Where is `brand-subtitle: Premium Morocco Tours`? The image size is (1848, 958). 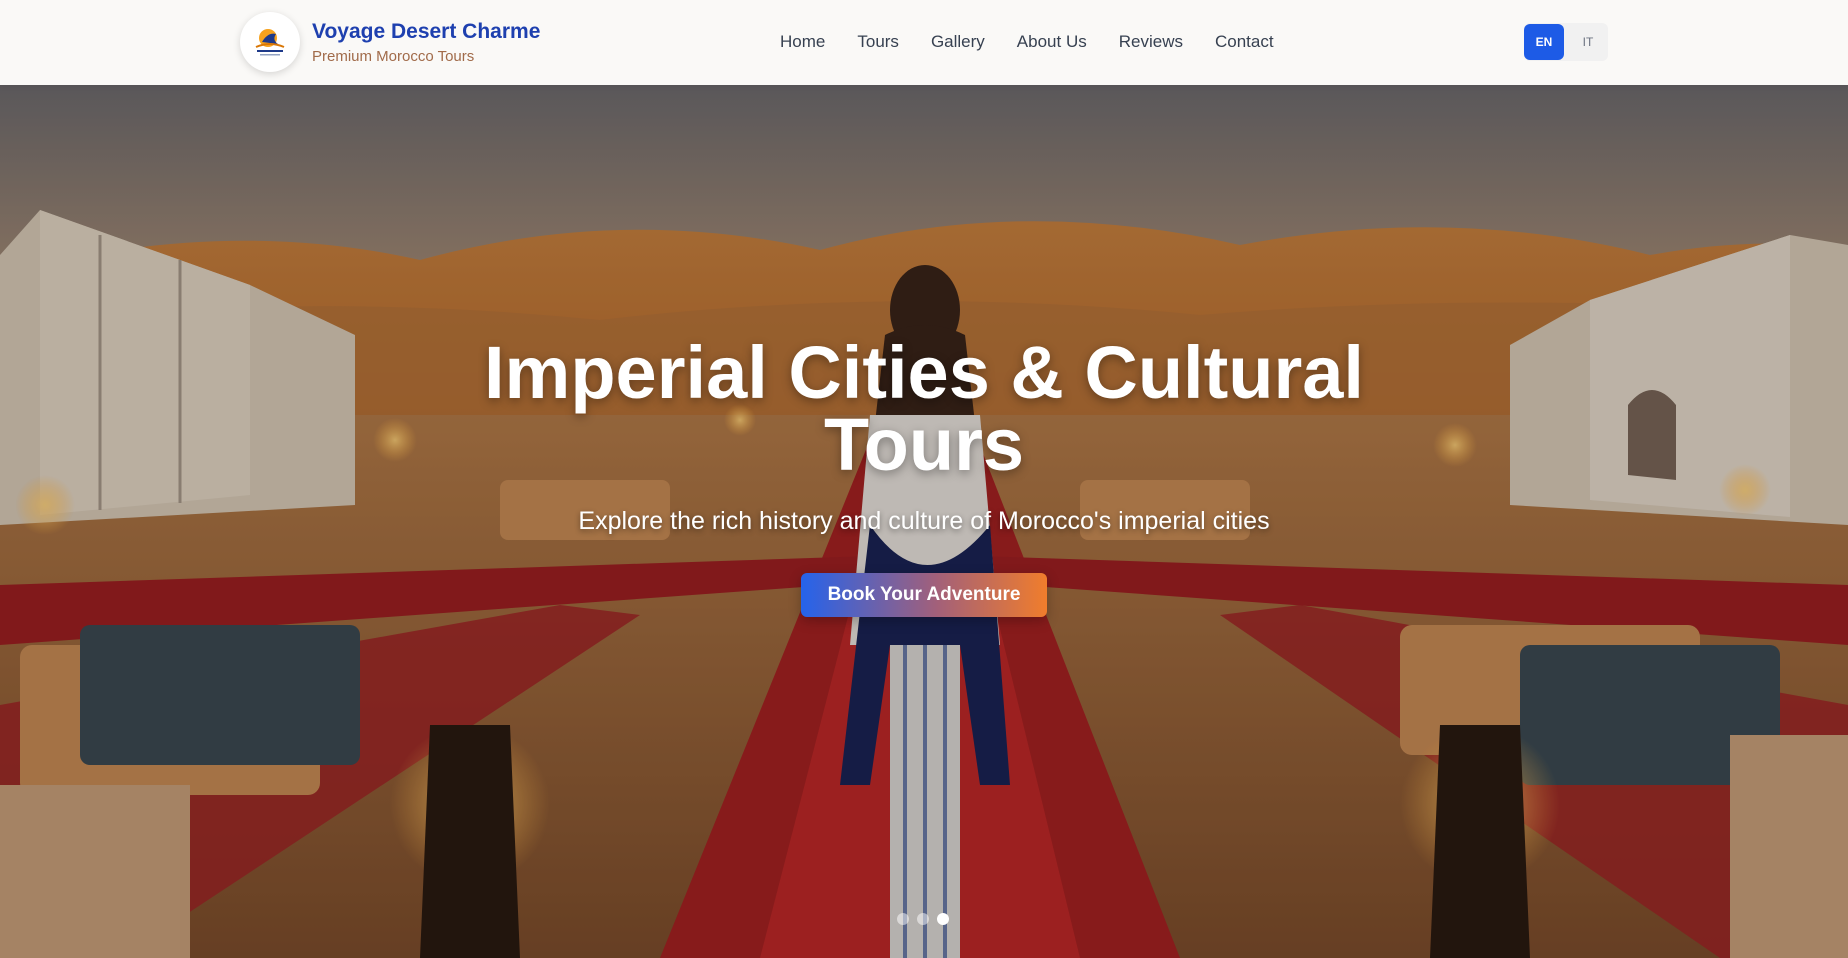
brand-subtitle: Premium Morocco Tours is located at coordinates (393, 56).